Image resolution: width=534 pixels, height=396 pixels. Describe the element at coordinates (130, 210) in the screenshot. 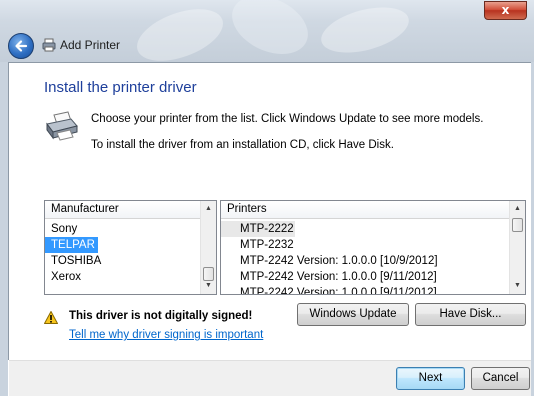

I see `manufacturer-column-header: Manufacturer` at that location.